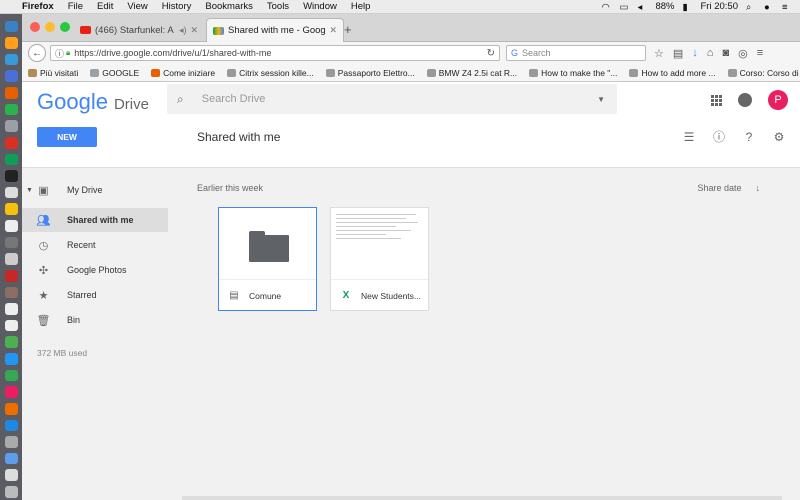  I want to click on new-tab-icon: +, so click(348, 29).